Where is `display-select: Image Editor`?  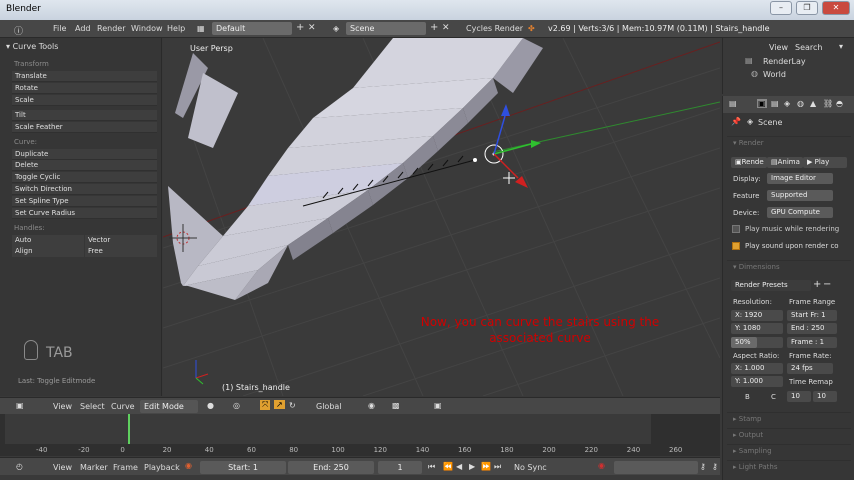 display-select: Image Editor is located at coordinates (800, 178).